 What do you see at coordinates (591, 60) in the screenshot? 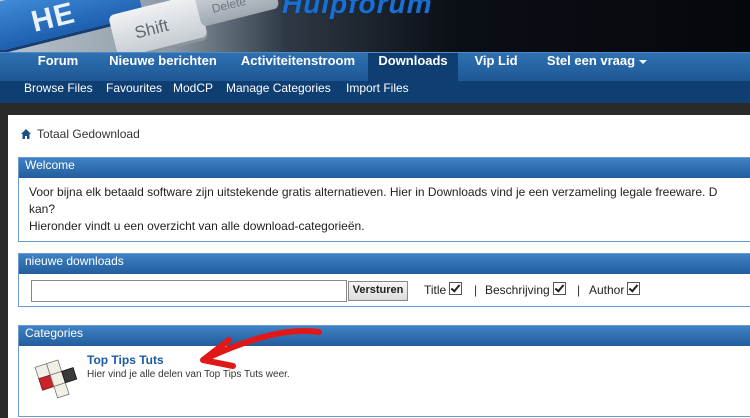
I see `nav-item-label: Stel een vraag` at bounding box center [591, 60].